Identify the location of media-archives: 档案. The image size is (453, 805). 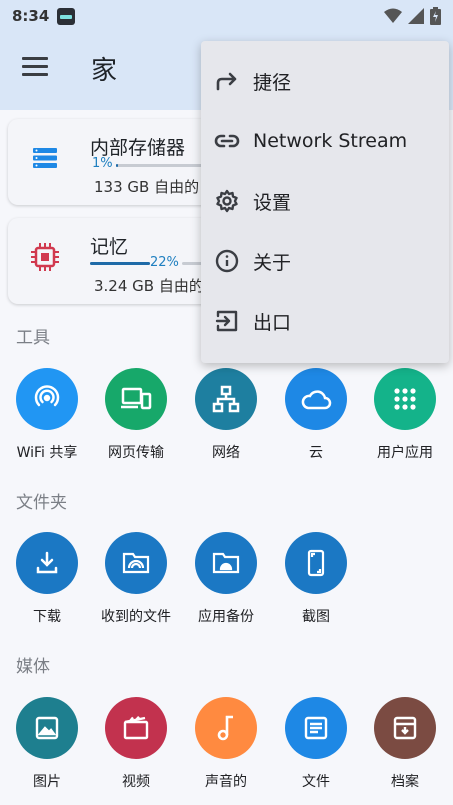
(405, 744).